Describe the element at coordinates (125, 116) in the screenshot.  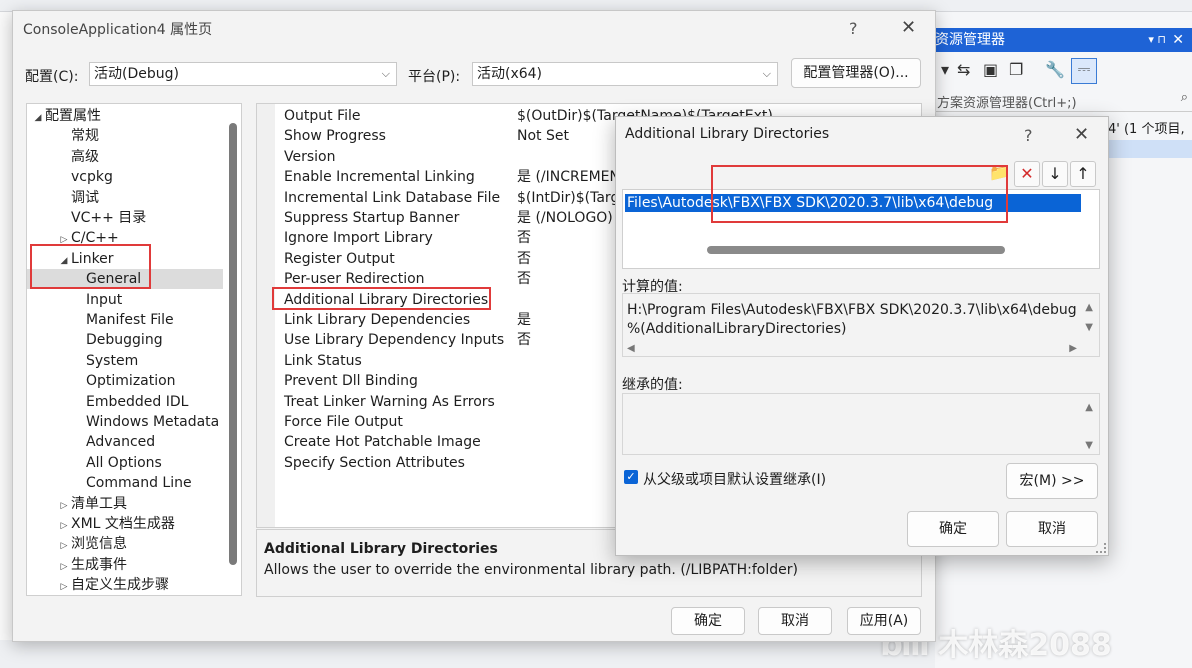
I see `tree-item: ◢ 配置属性` at that location.